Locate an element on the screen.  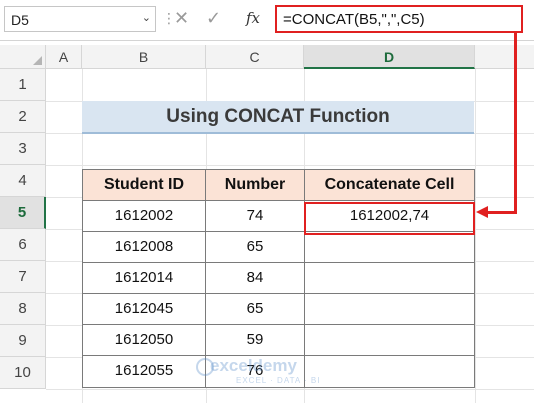
cell-b5: 1612002 is located at coordinates (144, 216).